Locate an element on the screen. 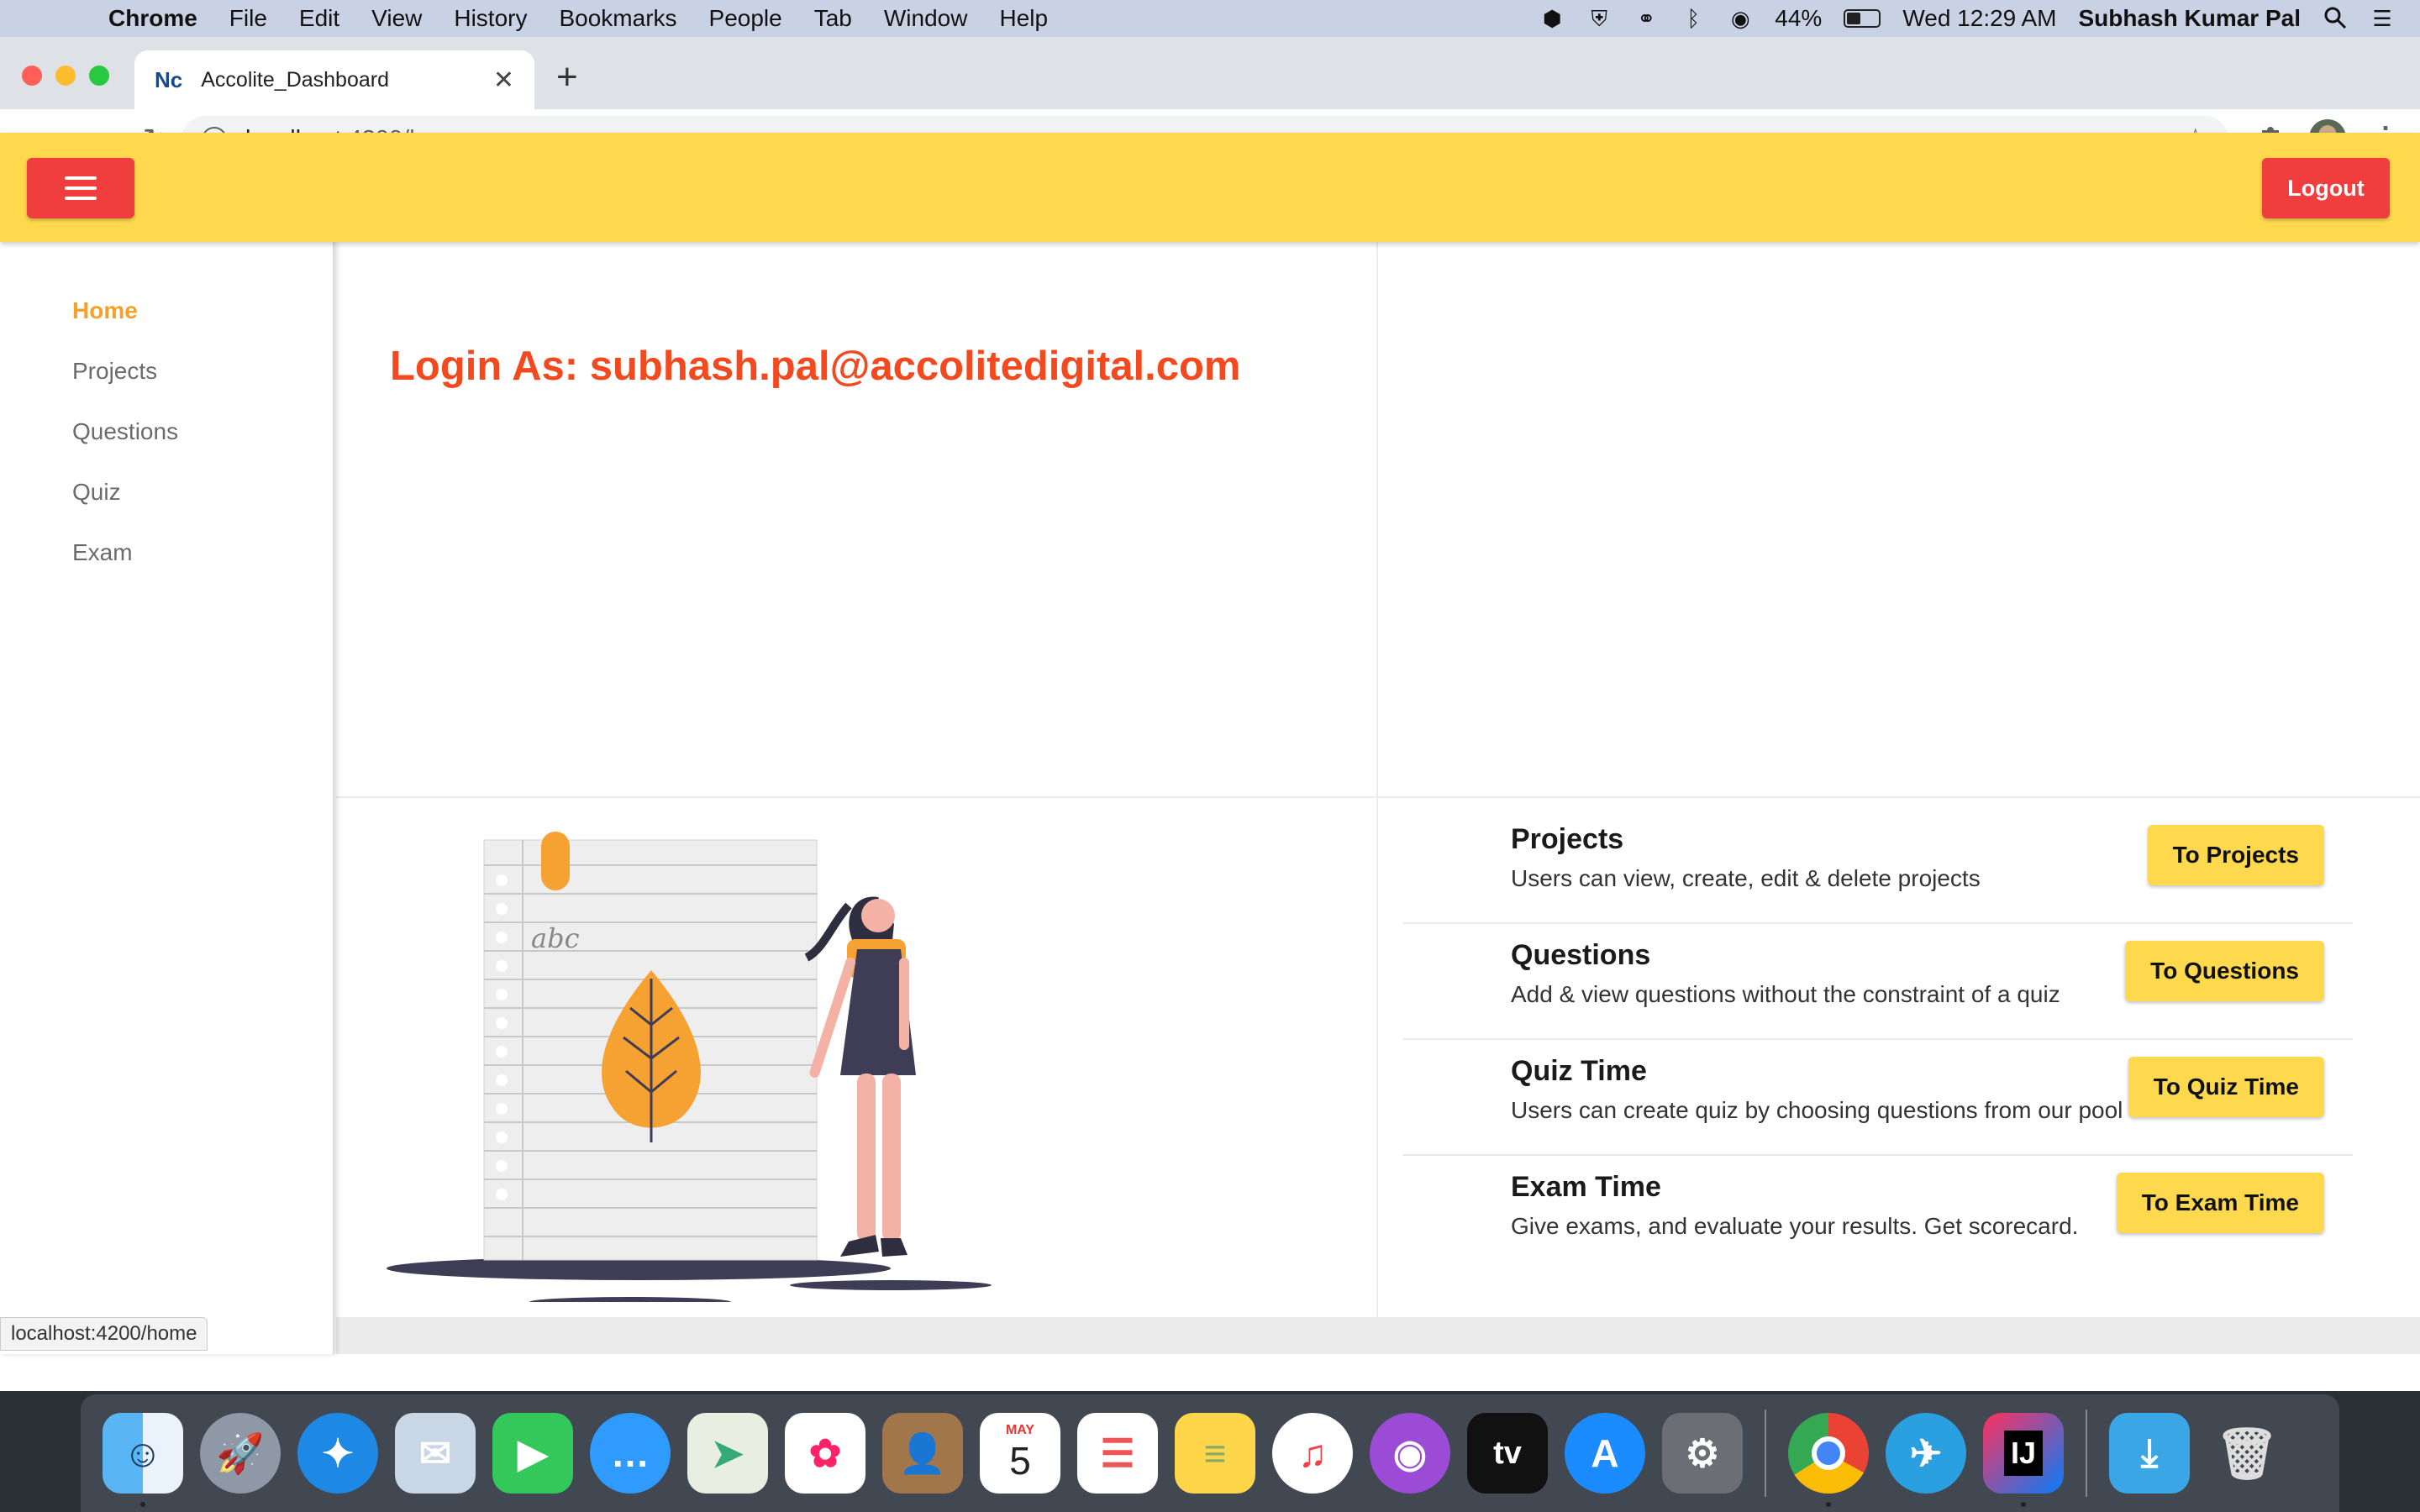  sidebar: Home Projects Questions Quiz Exam is located at coordinates (167, 798).